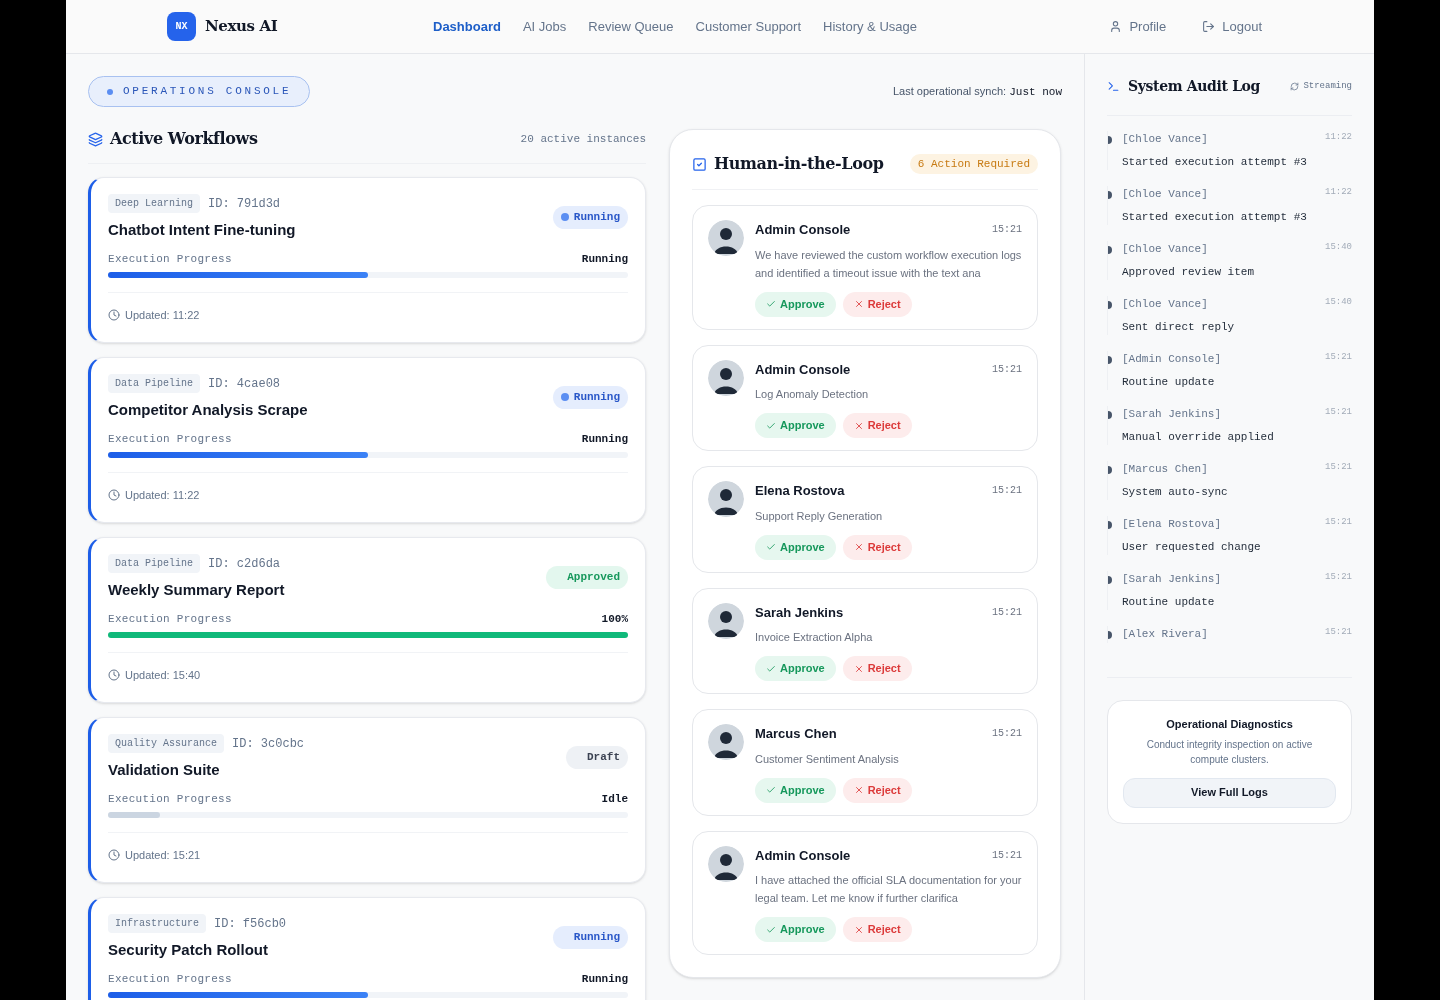 This screenshot has height=1000, width=1440. What do you see at coordinates (812, 394) in the screenshot?
I see `request-description: Log Anomaly Detection` at bounding box center [812, 394].